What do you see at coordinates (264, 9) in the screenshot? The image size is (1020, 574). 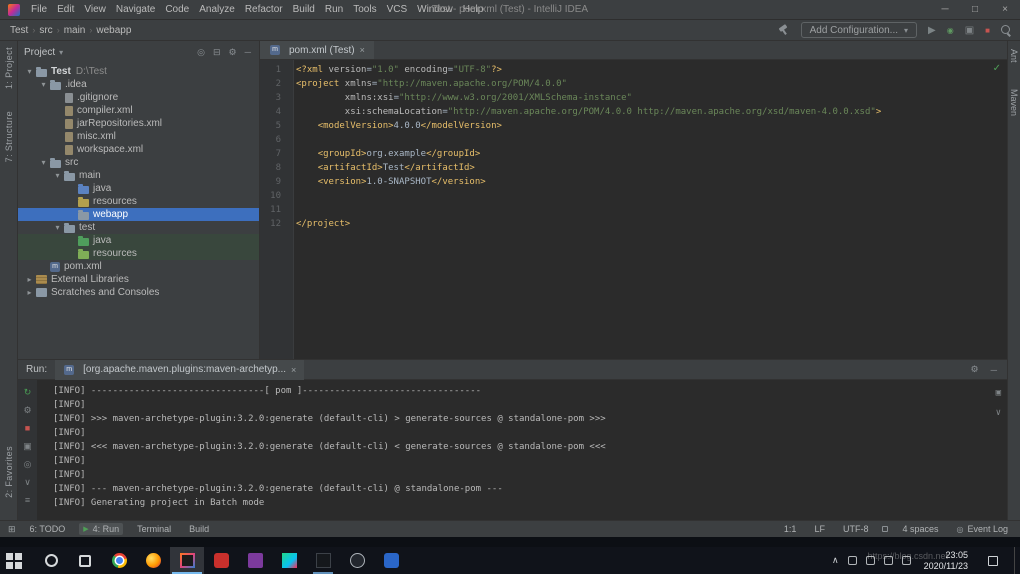 I see `menu-refactor: Refactor` at bounding box center [264, 9].